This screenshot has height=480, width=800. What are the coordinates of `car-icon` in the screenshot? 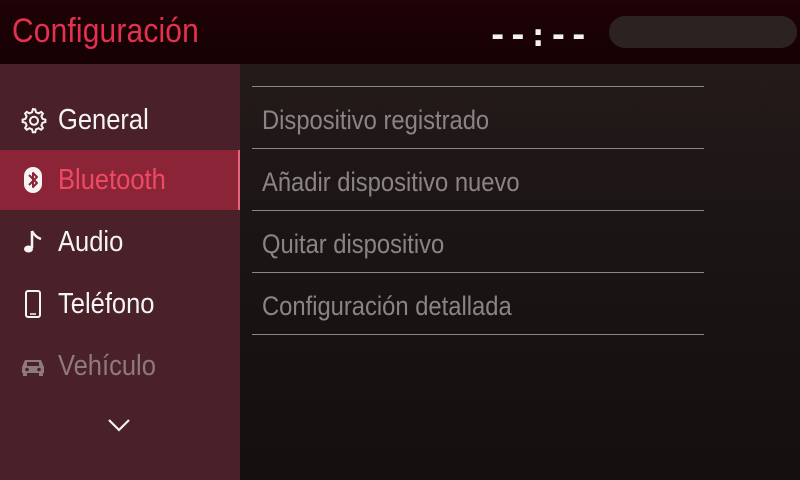 It's located at (33, 366).